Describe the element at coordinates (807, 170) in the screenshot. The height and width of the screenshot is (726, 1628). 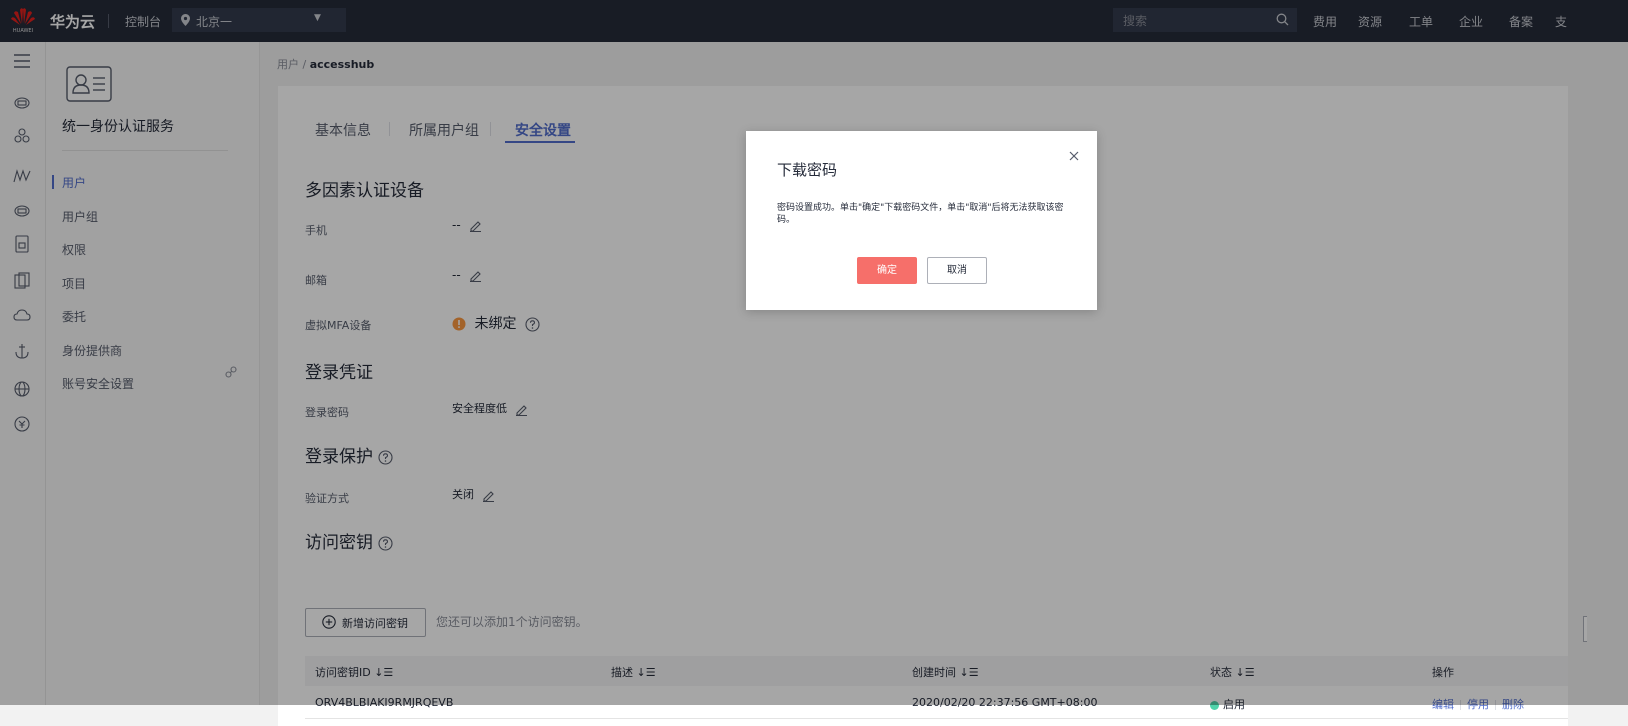
I see `dialog-title: 下载密码` at that location.